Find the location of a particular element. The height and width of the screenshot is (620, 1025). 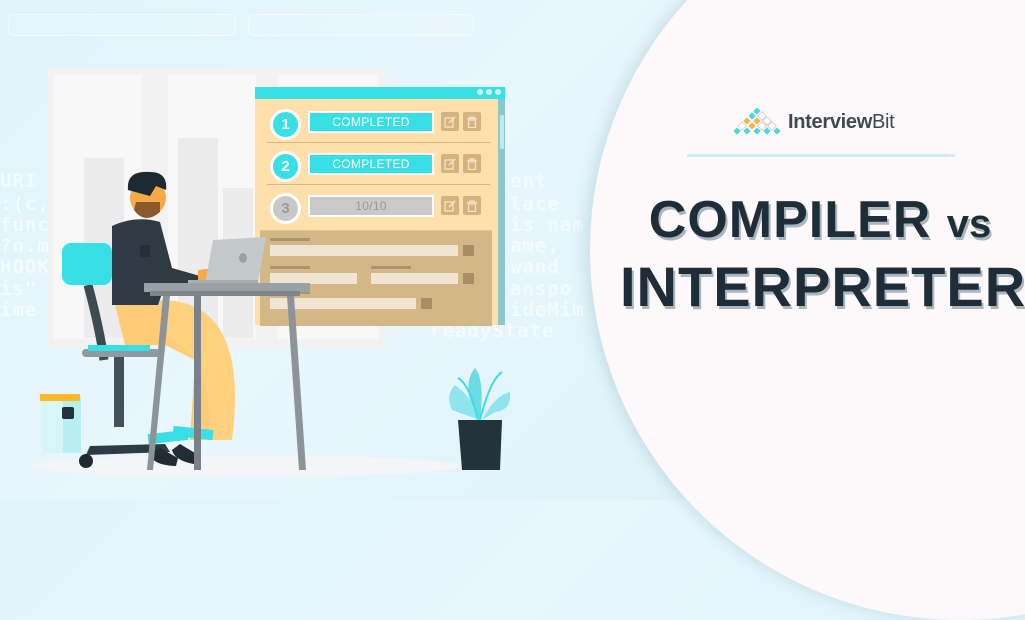

headline-line-1: COMPILER vs is located at coordinates (820, 220).